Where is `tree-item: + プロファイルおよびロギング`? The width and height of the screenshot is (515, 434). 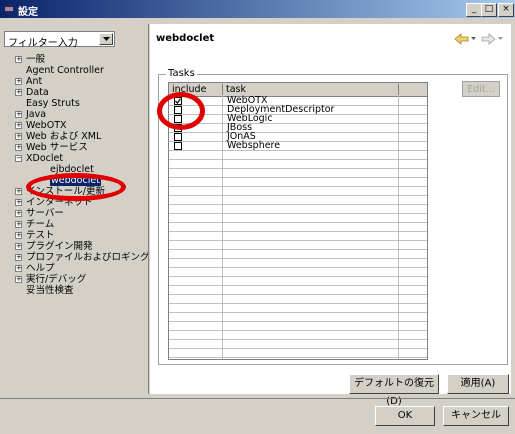 tree-item: + プロファイルおよびロギング is located at coordinates (82, 257).